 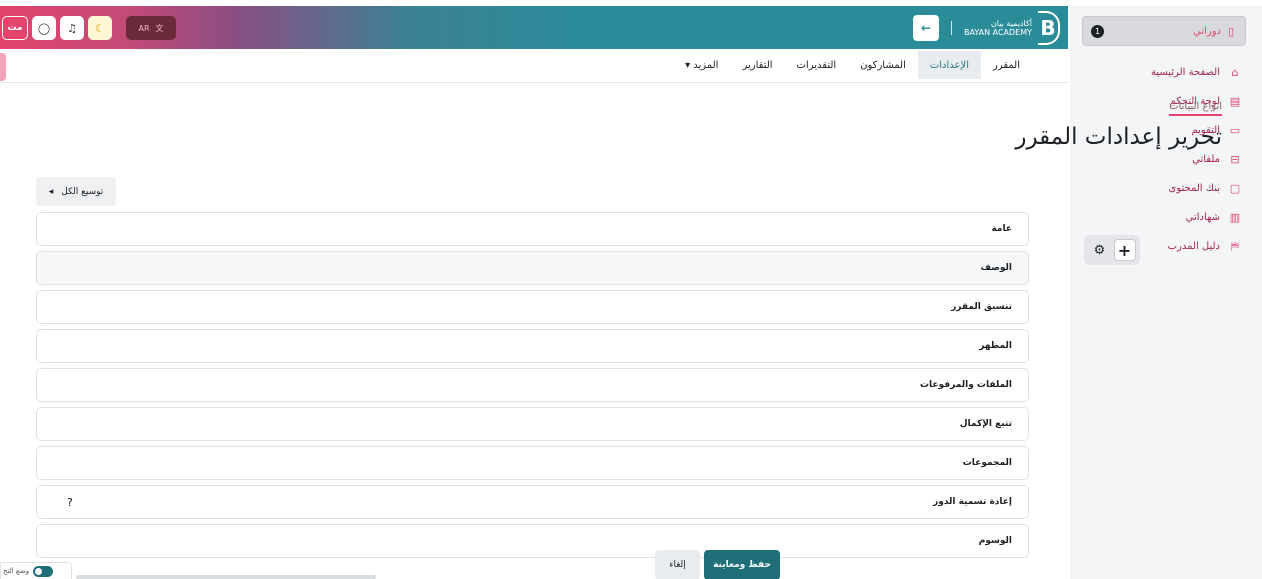 I want to click on mode-label: وضع التح, so click(x=16, y=571).